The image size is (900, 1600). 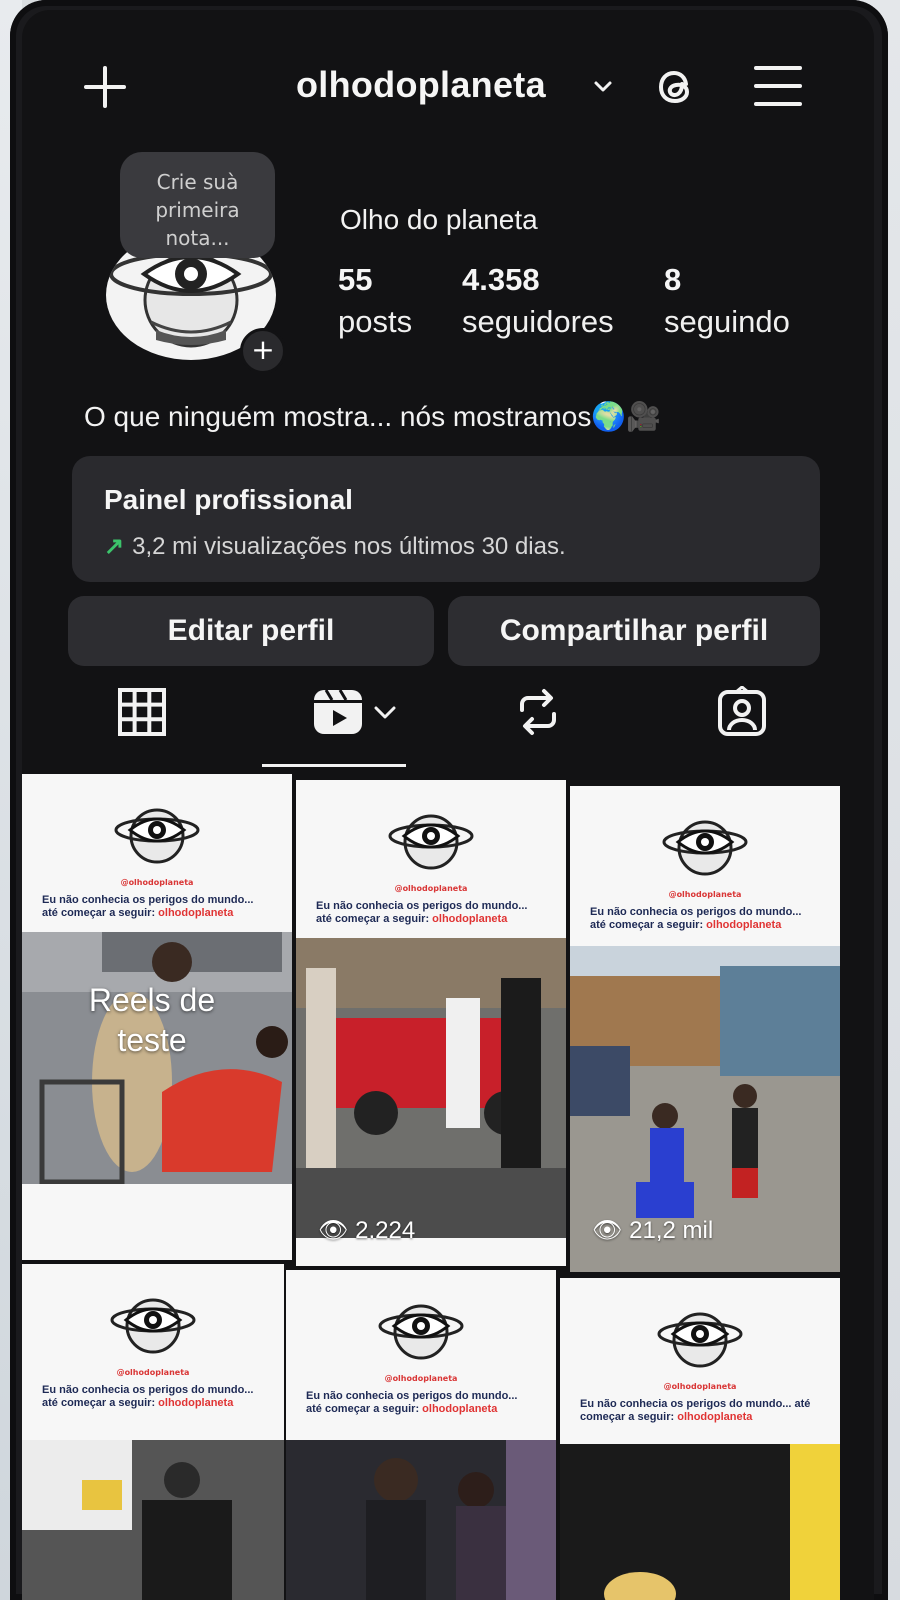 I want to click on reel-views: 👁 2.224, so click(x=367, y=1230).